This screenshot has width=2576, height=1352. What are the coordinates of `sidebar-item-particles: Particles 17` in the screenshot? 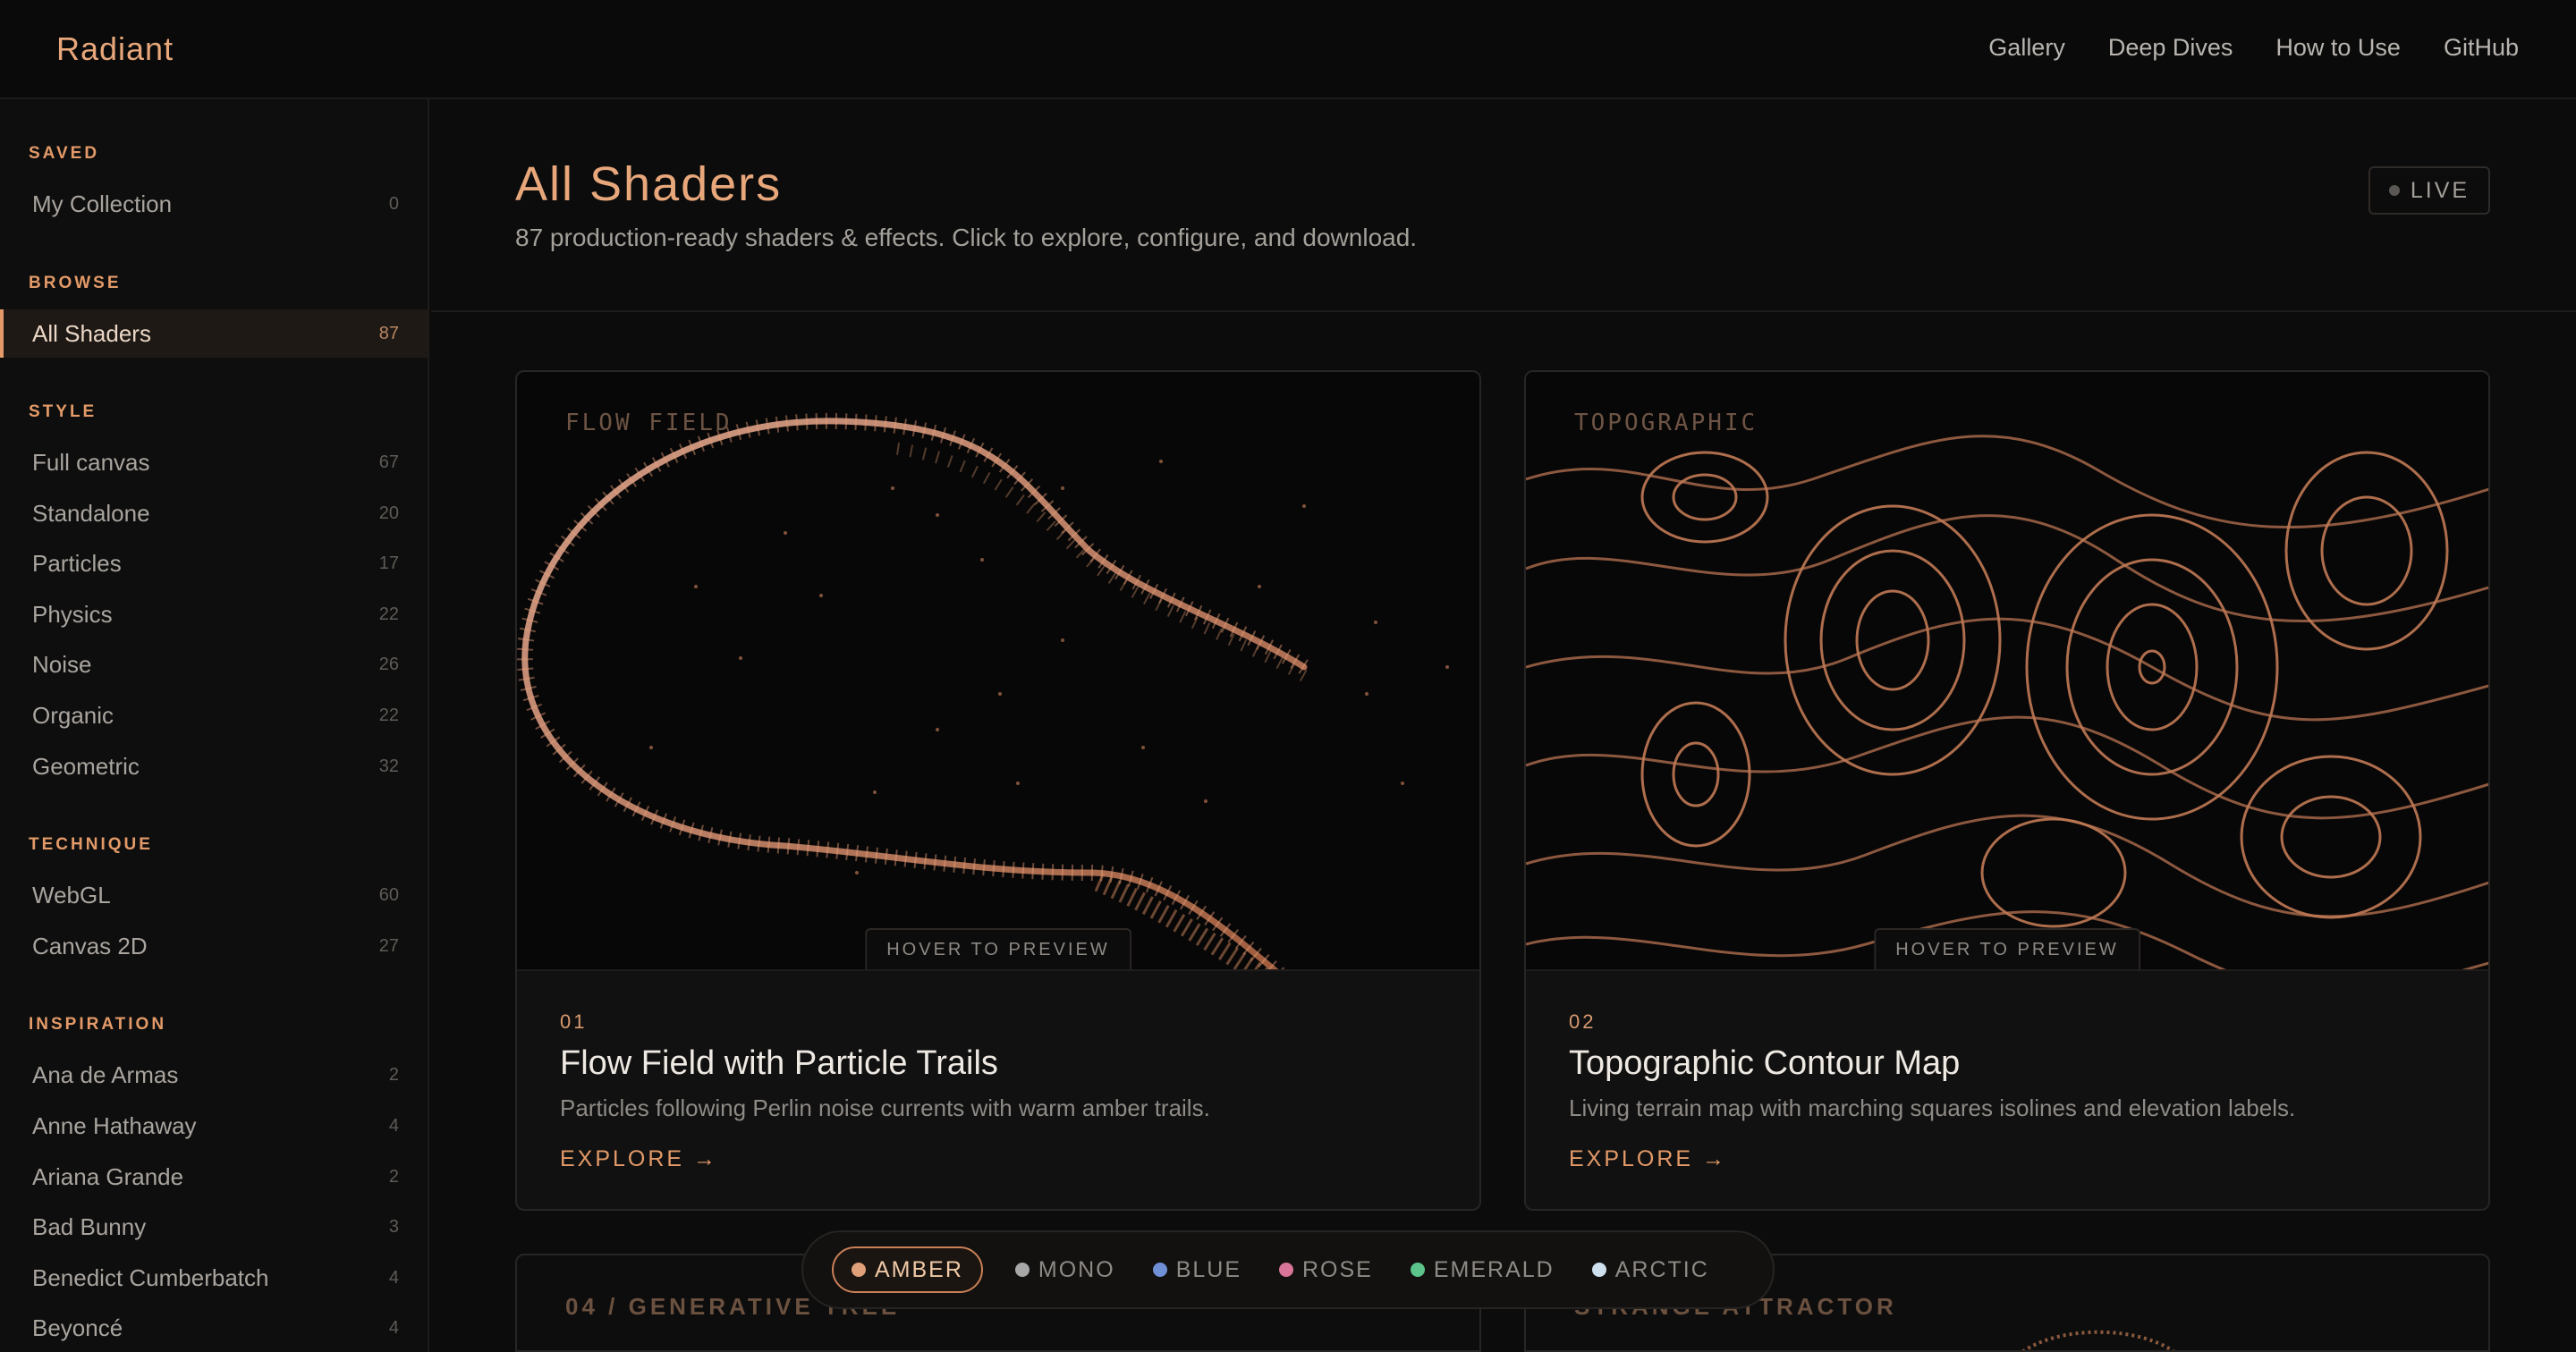 It's located at (214, 563).